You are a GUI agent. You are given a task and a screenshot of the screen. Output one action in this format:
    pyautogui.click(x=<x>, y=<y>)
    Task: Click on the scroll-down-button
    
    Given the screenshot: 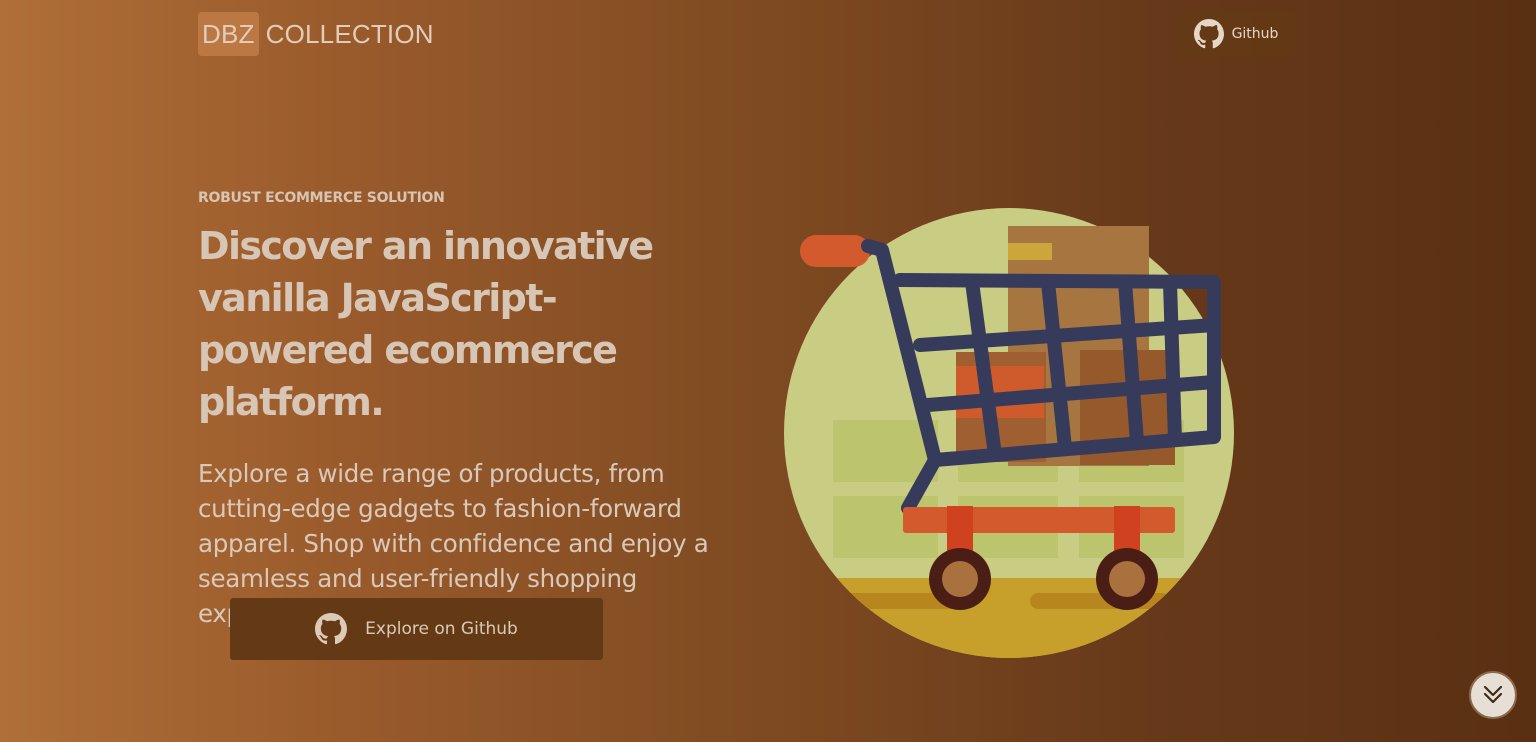 What is the action you would take?
    pyautogui.click(x=1493, y=695)
    